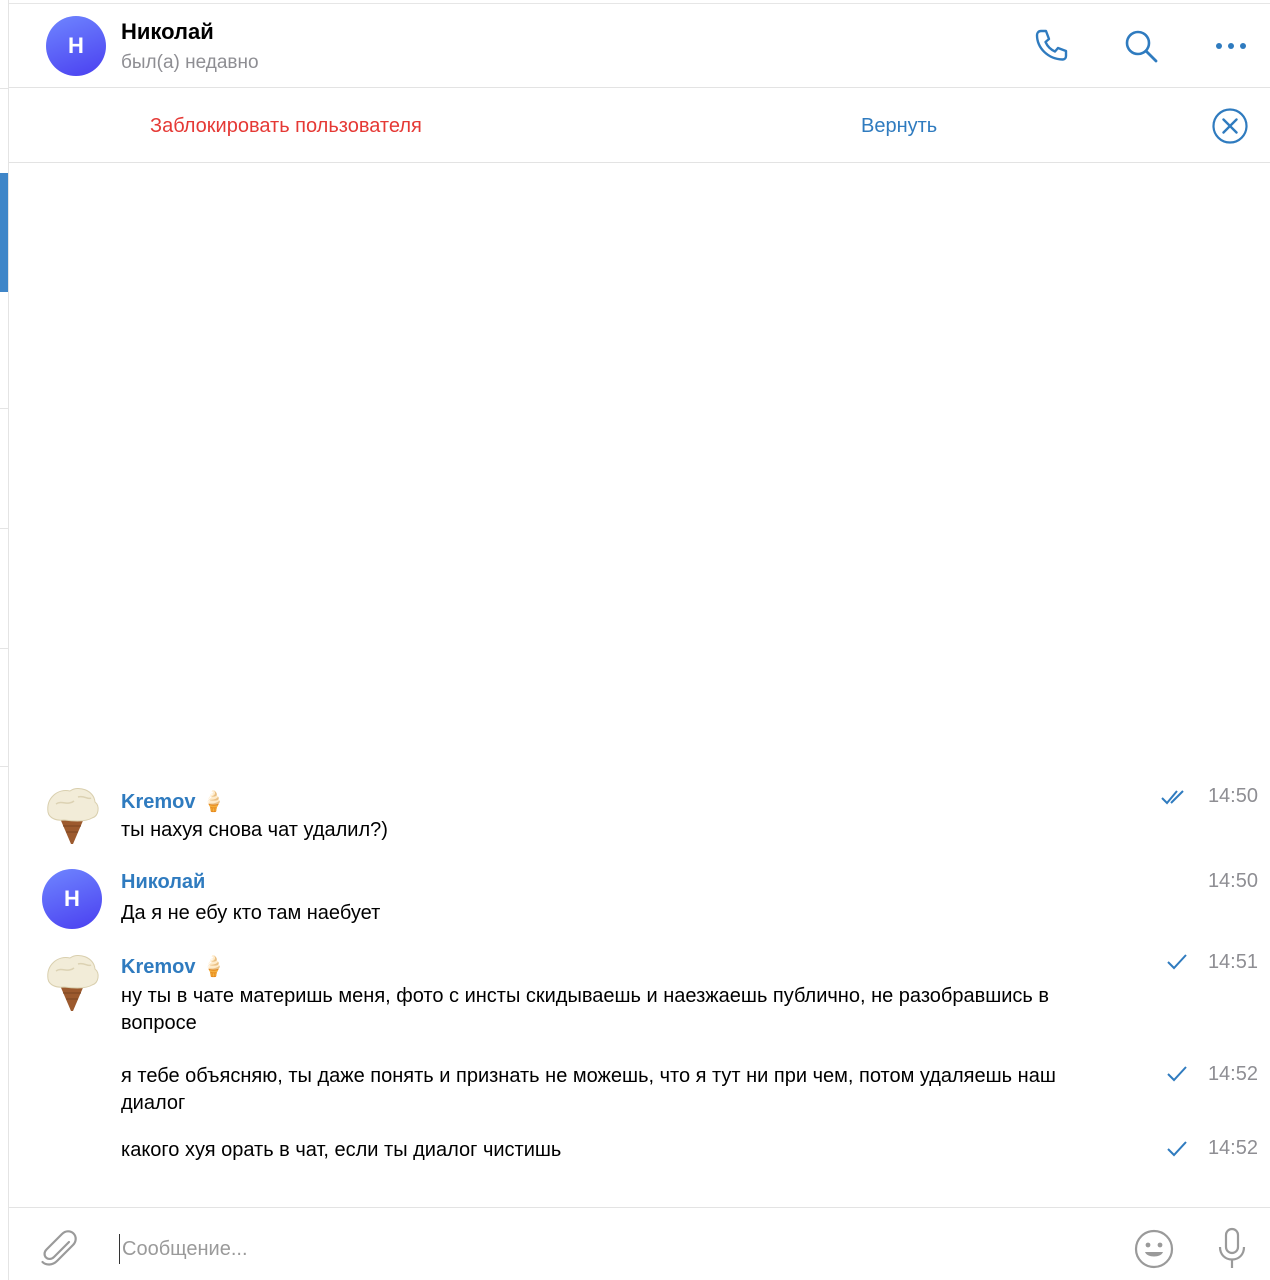 The height and width of the screenshot is (1280, 1270). I want to click on chat-header: Н Николай был(а) недавно, so click(639, 46).